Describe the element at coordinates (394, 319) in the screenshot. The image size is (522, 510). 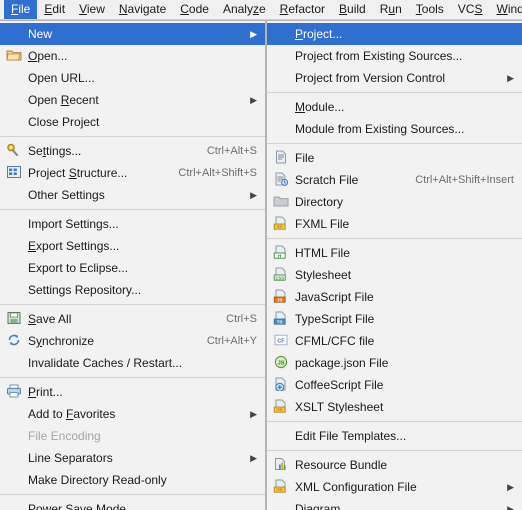
I see `menu-item-typescript-file: TS TypeScript File` at that location.